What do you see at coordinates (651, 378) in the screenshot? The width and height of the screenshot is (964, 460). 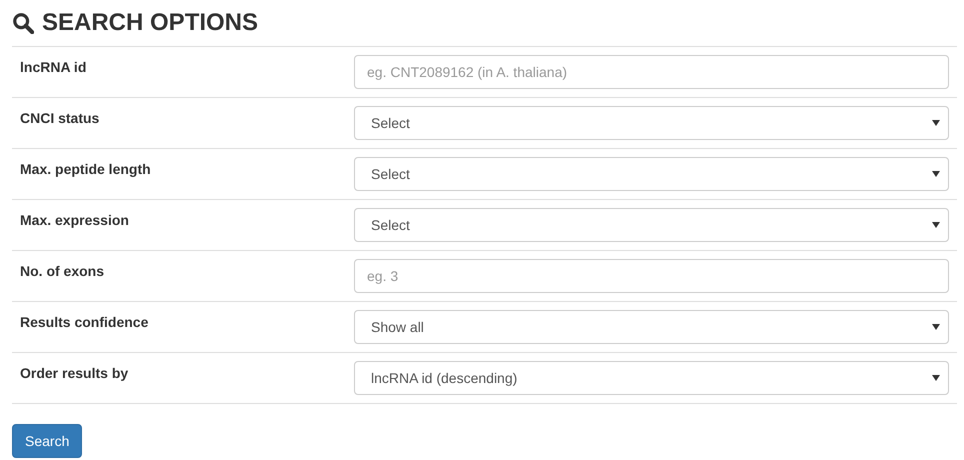 I see `select-dropdown: lncRNA id (descending)` at bounding box center [651, 378].